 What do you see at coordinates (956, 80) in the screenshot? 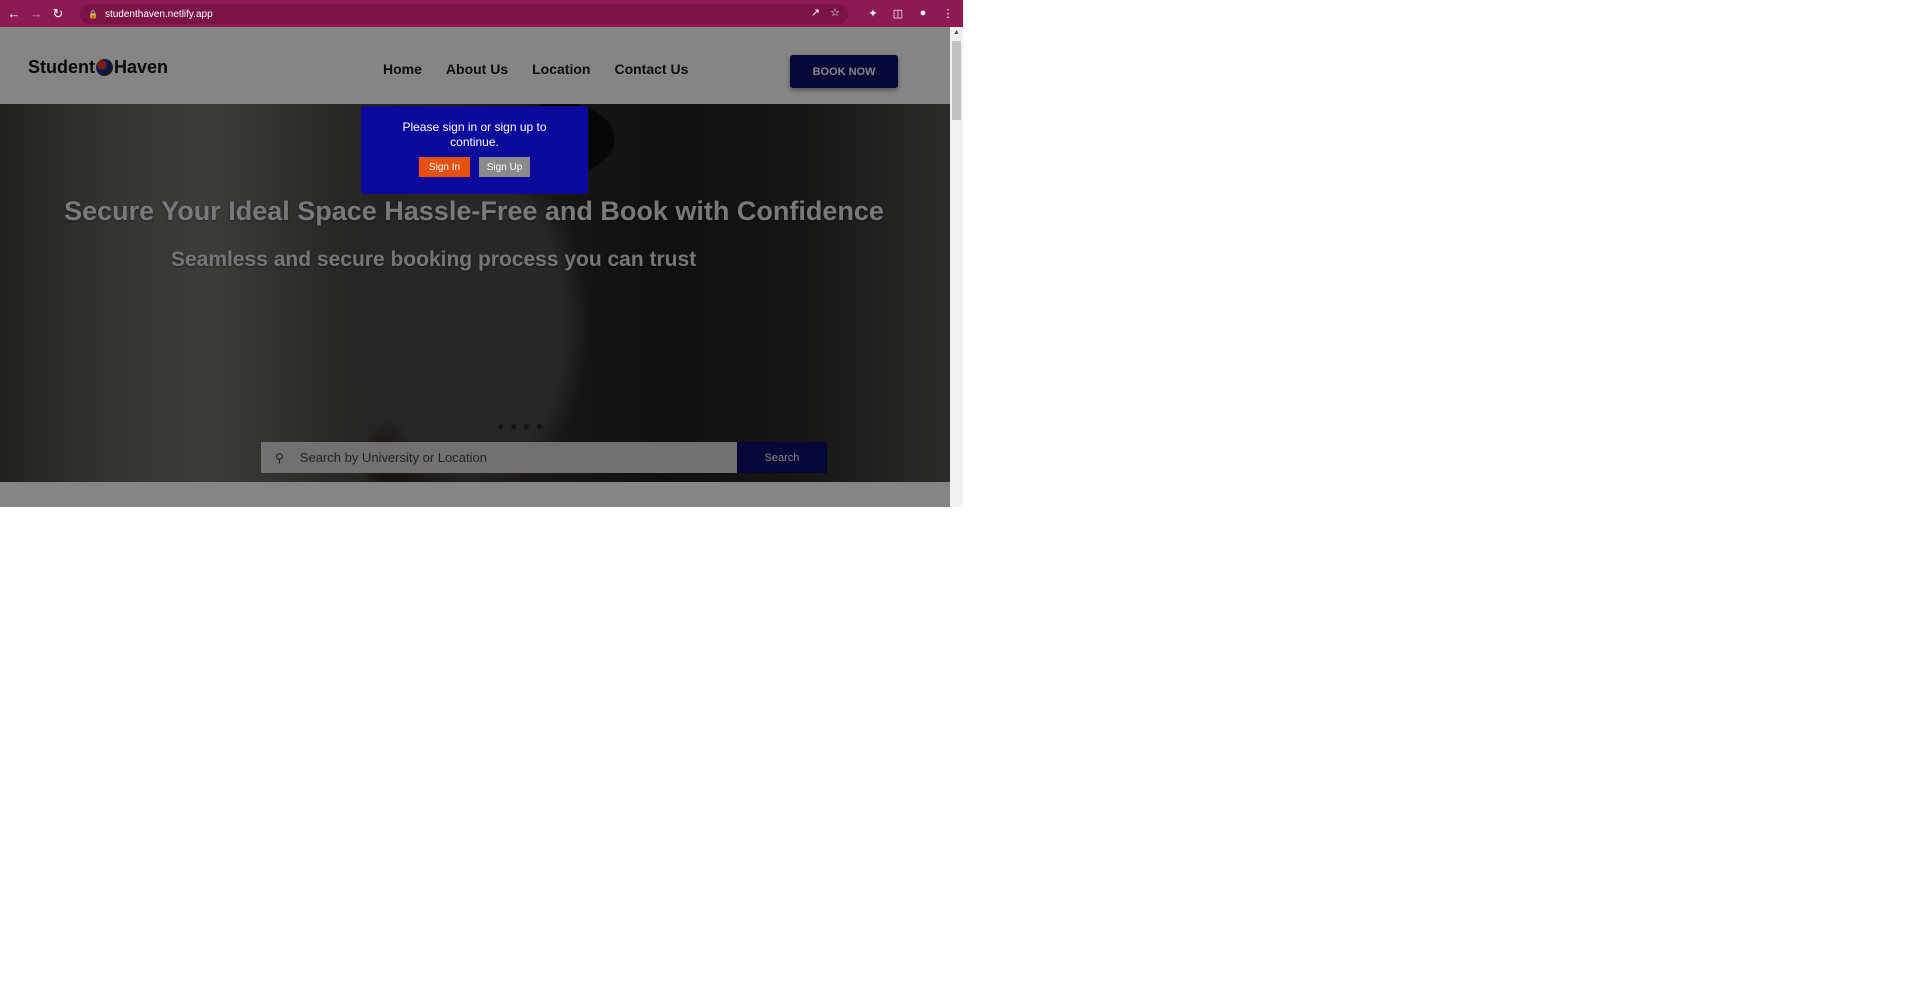
I see `scrollbar-thumb` at bounding box center [956, 80].